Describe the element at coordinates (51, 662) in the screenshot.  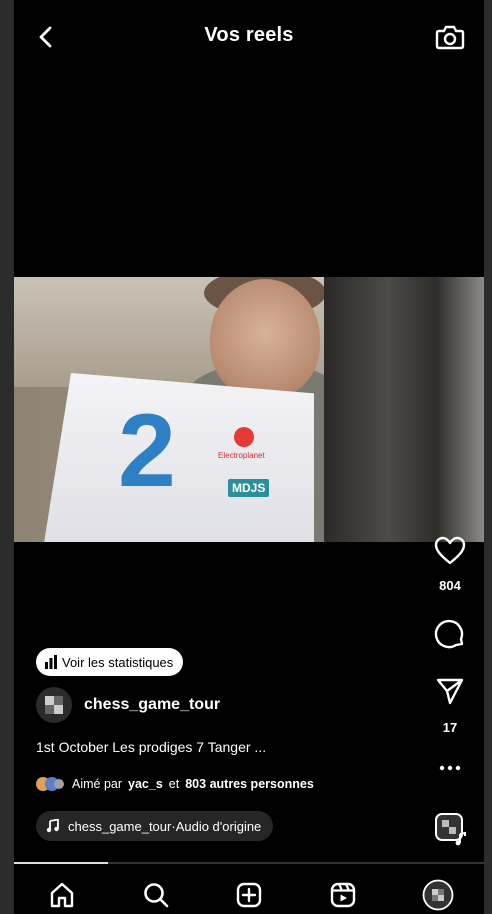
I see `bar-chart-icon` at that location.